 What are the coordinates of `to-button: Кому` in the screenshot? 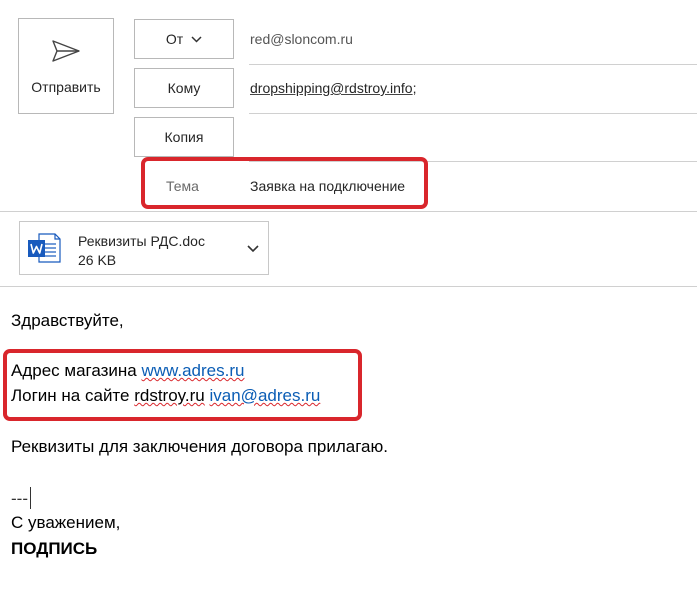 It's located at (184, 88).